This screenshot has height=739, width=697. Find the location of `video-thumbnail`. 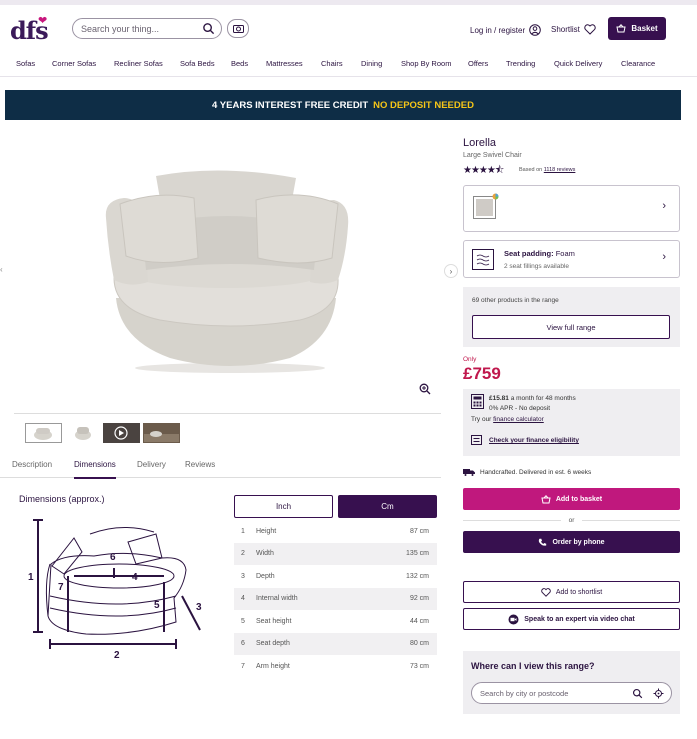

video-thumbnail is located at coordinates (121, 433).